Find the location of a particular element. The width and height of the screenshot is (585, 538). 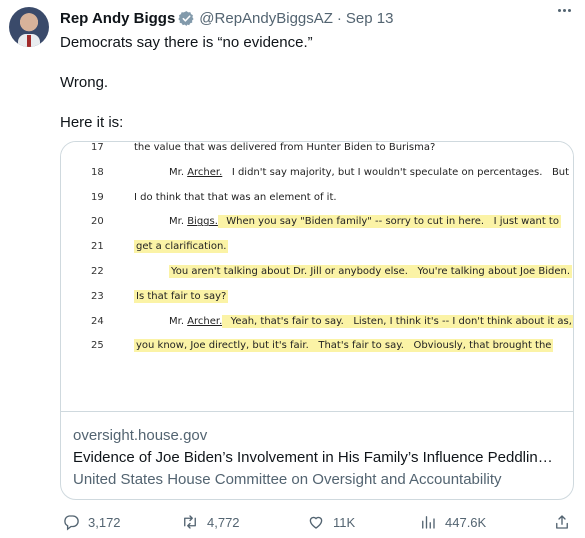

reply-button: 3,172 is located at coordinates (91, 522).